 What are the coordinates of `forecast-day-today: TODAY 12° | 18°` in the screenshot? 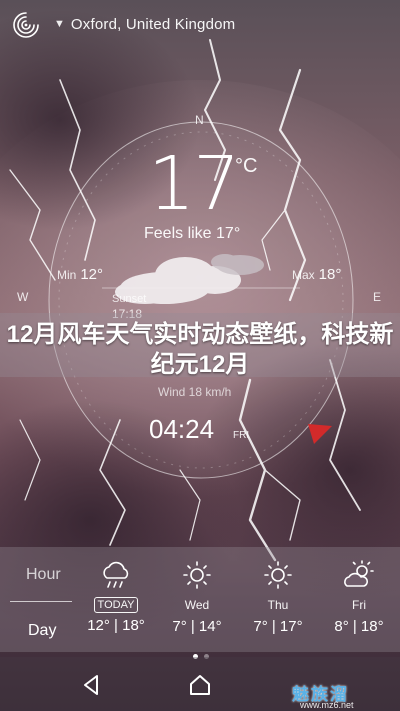 It's located at (116, 597).